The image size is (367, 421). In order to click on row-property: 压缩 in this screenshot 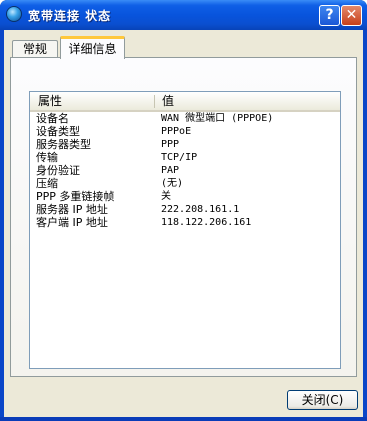, I will do `click(47, 183)`.